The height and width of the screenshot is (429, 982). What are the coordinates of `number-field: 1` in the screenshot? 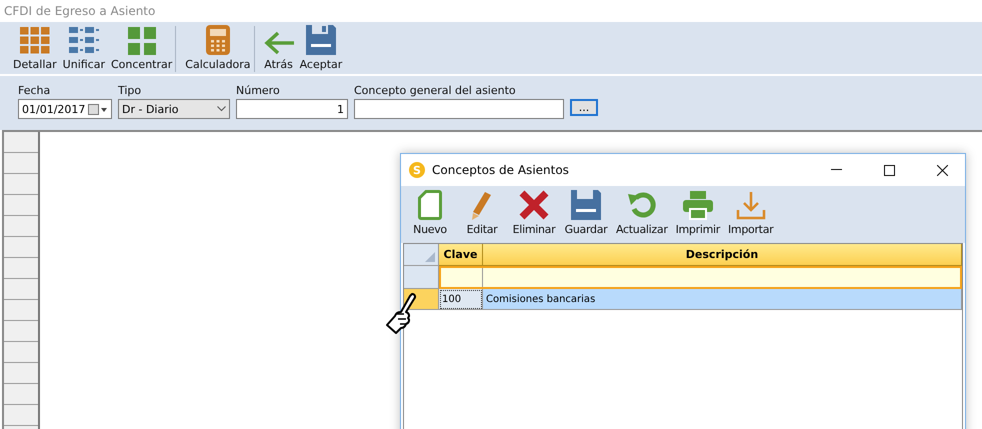 It's located at (292, 109).